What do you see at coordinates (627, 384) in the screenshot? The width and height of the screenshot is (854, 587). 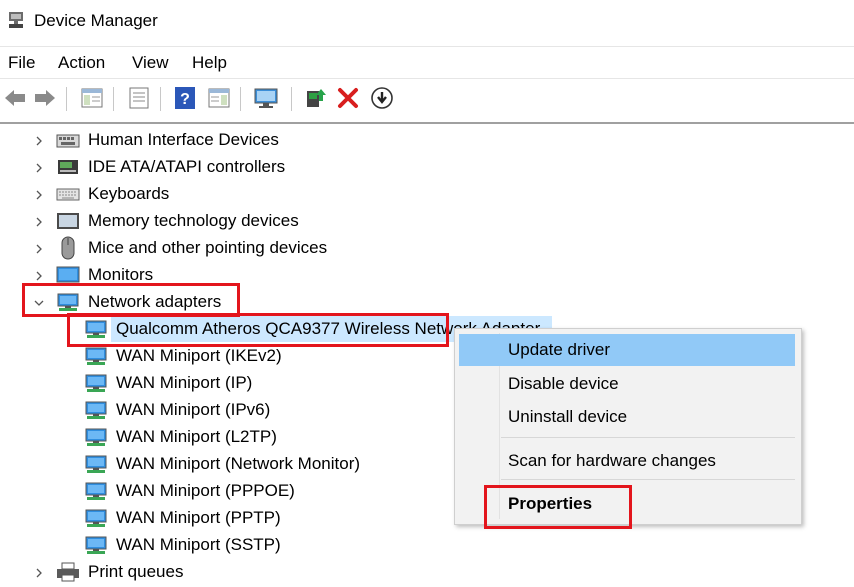 I see `ctx-disable-device: Disable device` at bounding box center [627, 384].